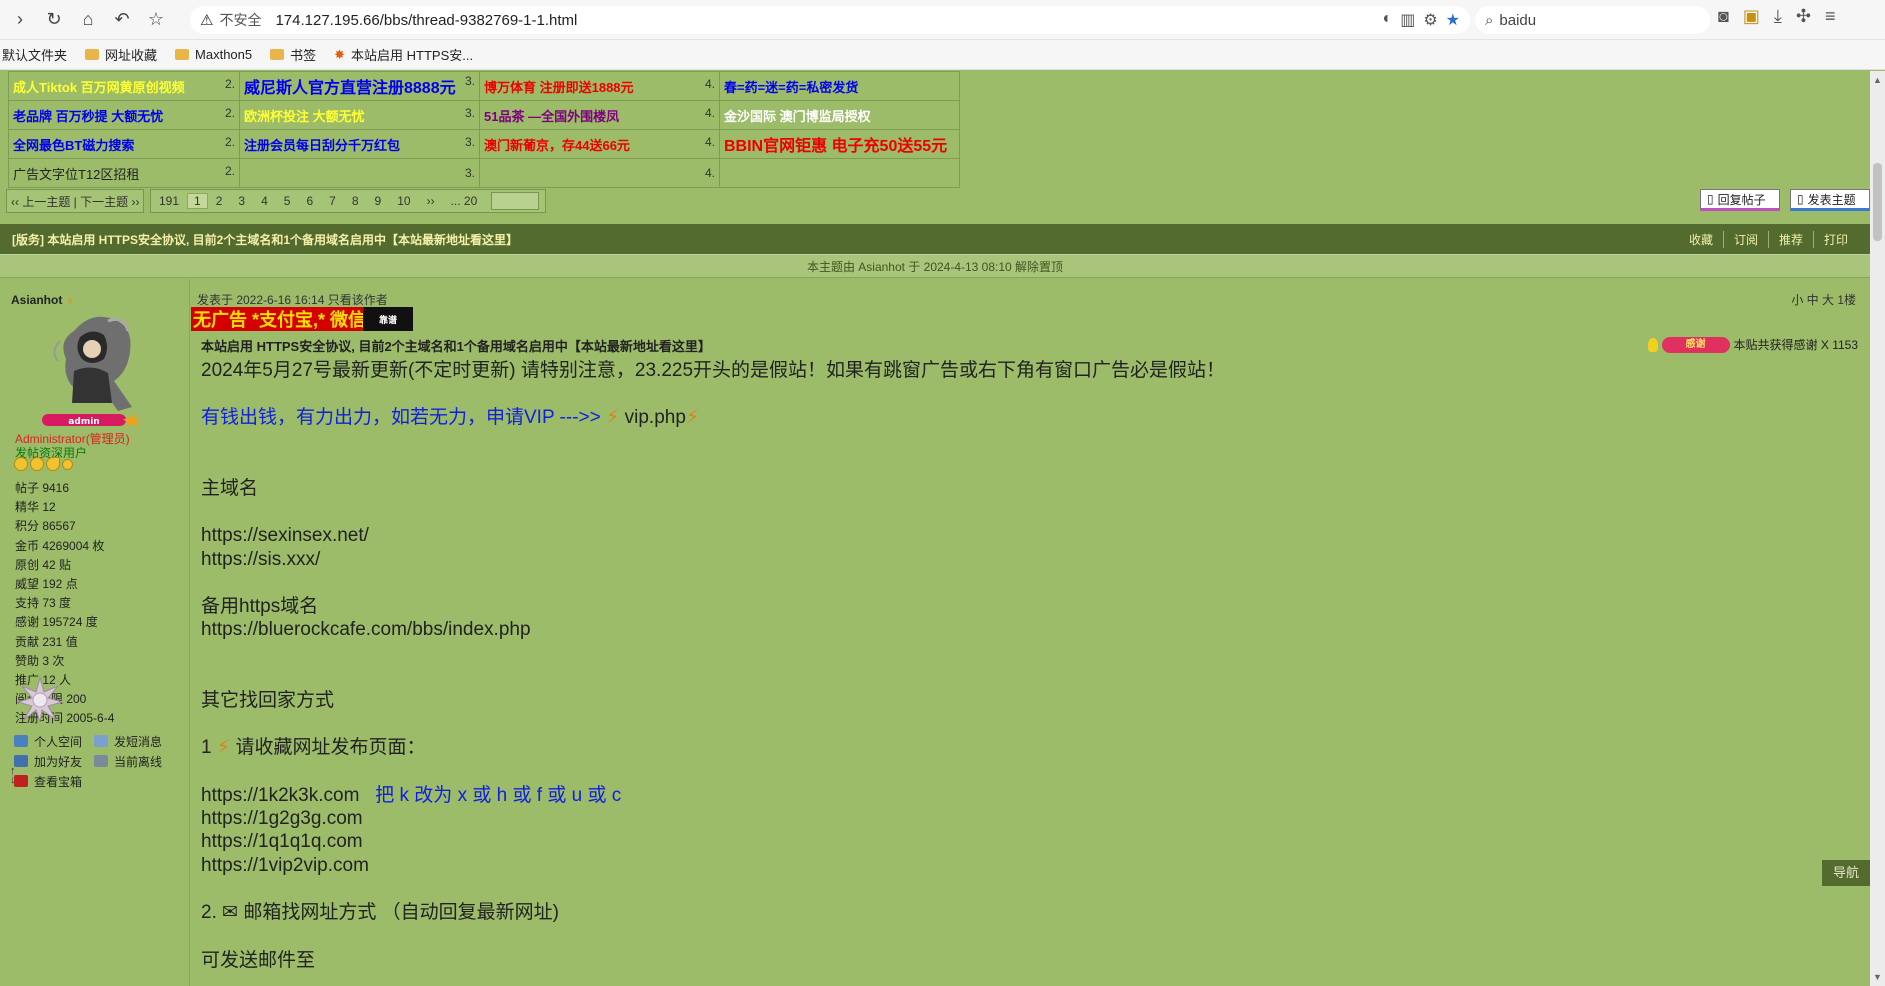 The height and width of the screenshot is (986, 1885). Describe the element at coordinates (1752, 344) in the screenshot. I see `thanks-counter: 感谢 本贴共获得感谢 X 1153` at that location.